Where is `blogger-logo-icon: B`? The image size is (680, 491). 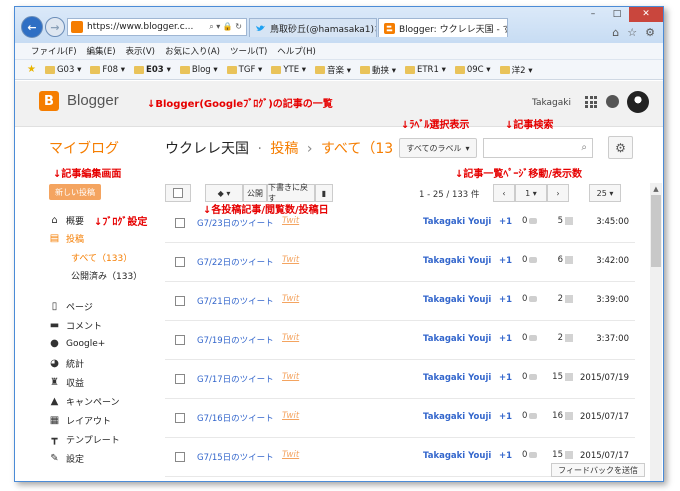
blogger-logo-icon: B is located at coordinates (49, 101).